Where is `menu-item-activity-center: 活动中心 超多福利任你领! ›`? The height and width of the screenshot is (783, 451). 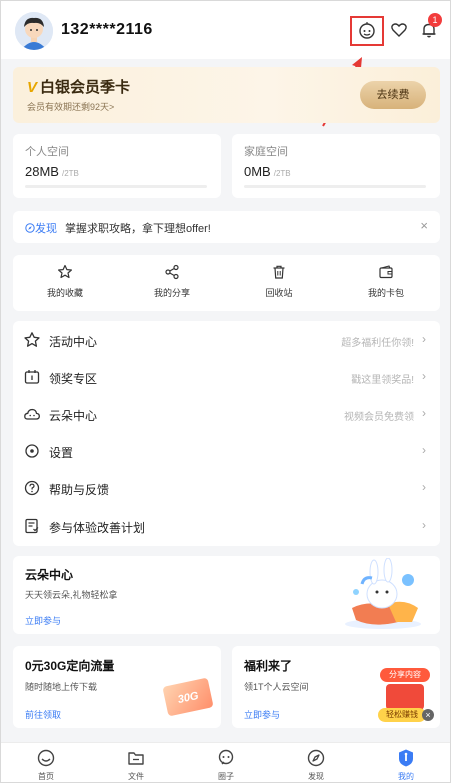
menu-item-activity-center: 活动中心 超多福利任你领! › is located at coordinates (226, 339).